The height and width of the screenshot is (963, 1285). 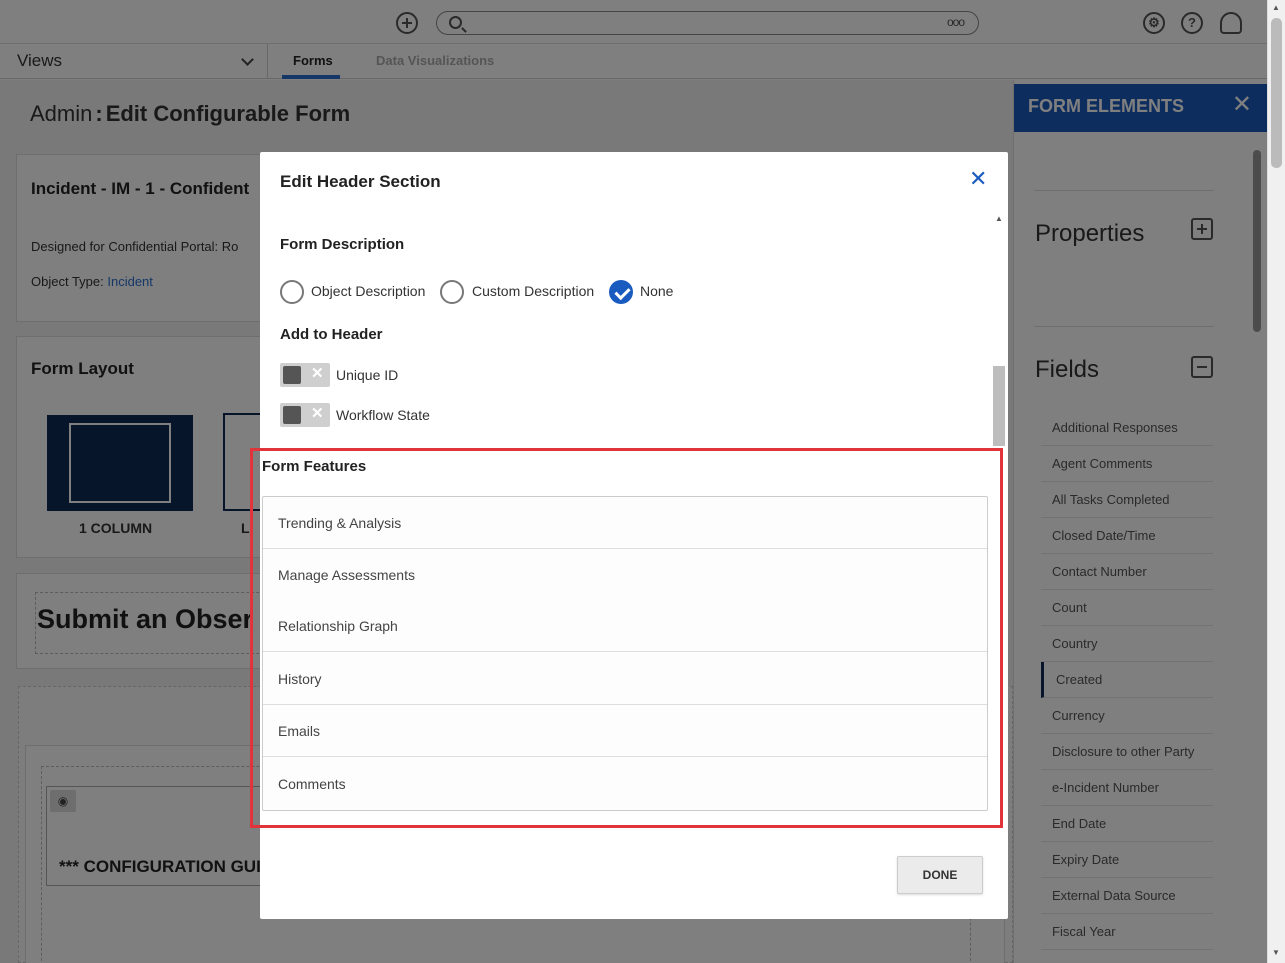 I want to click on form-description-label: Form Description, so click(x=342, y=244).